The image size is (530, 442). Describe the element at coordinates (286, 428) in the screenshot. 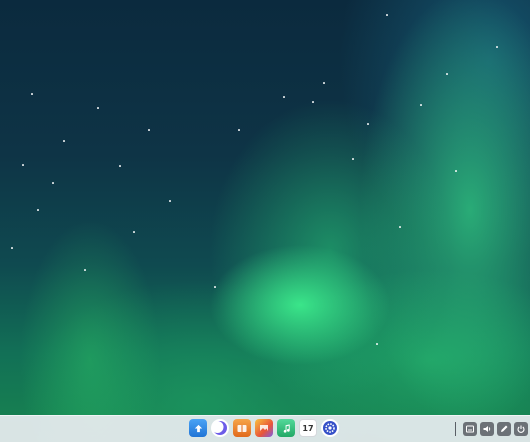

I see `music-note-icon` at that location.